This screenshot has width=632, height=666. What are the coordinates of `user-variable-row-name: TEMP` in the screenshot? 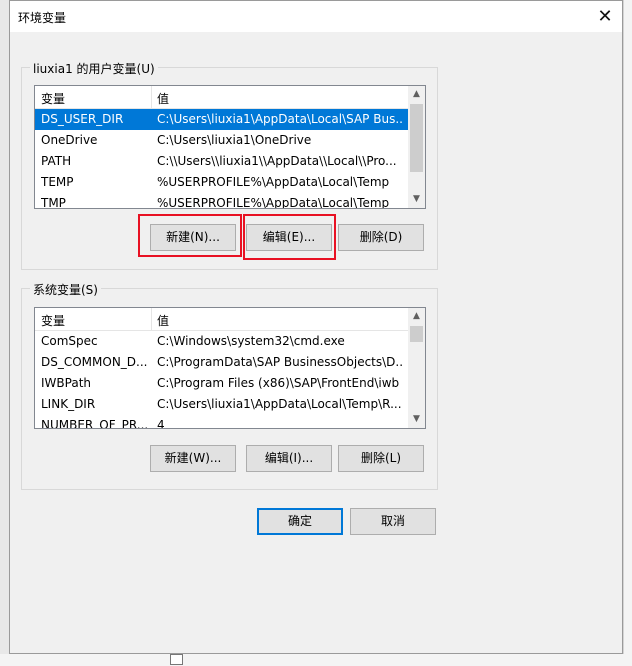 It's located at (57, 182).